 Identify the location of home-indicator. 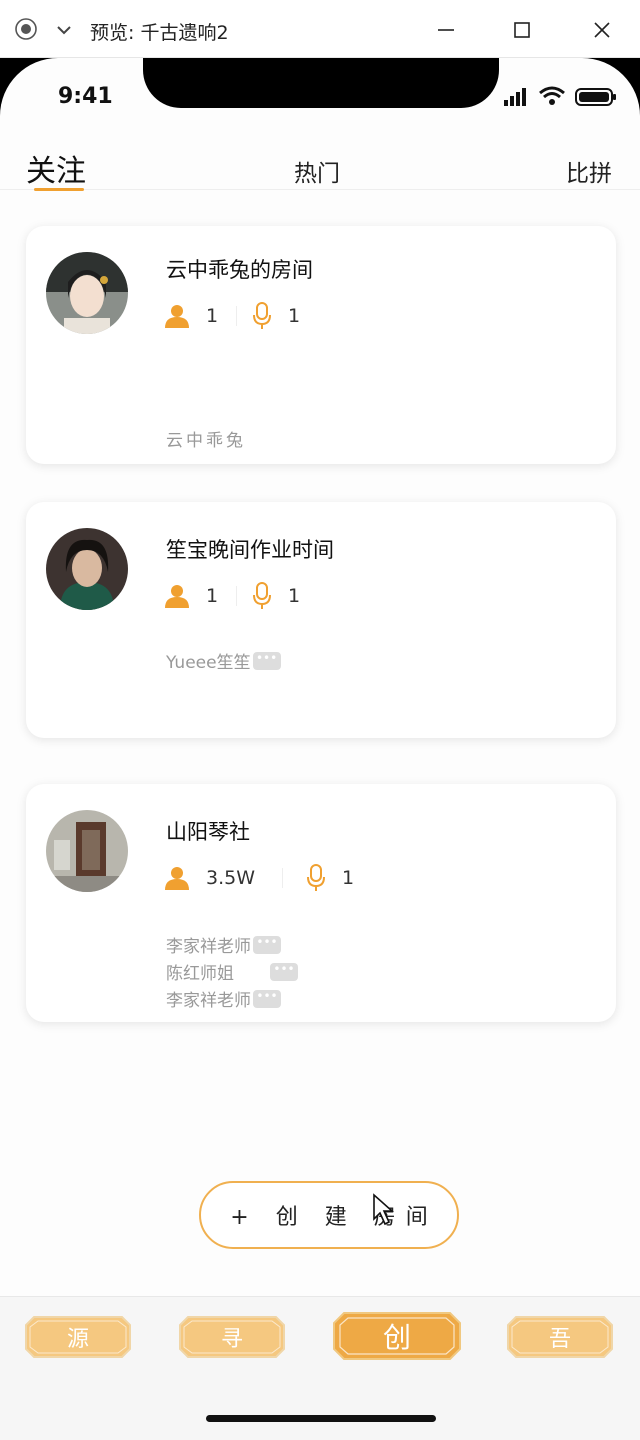
(321, 1418).